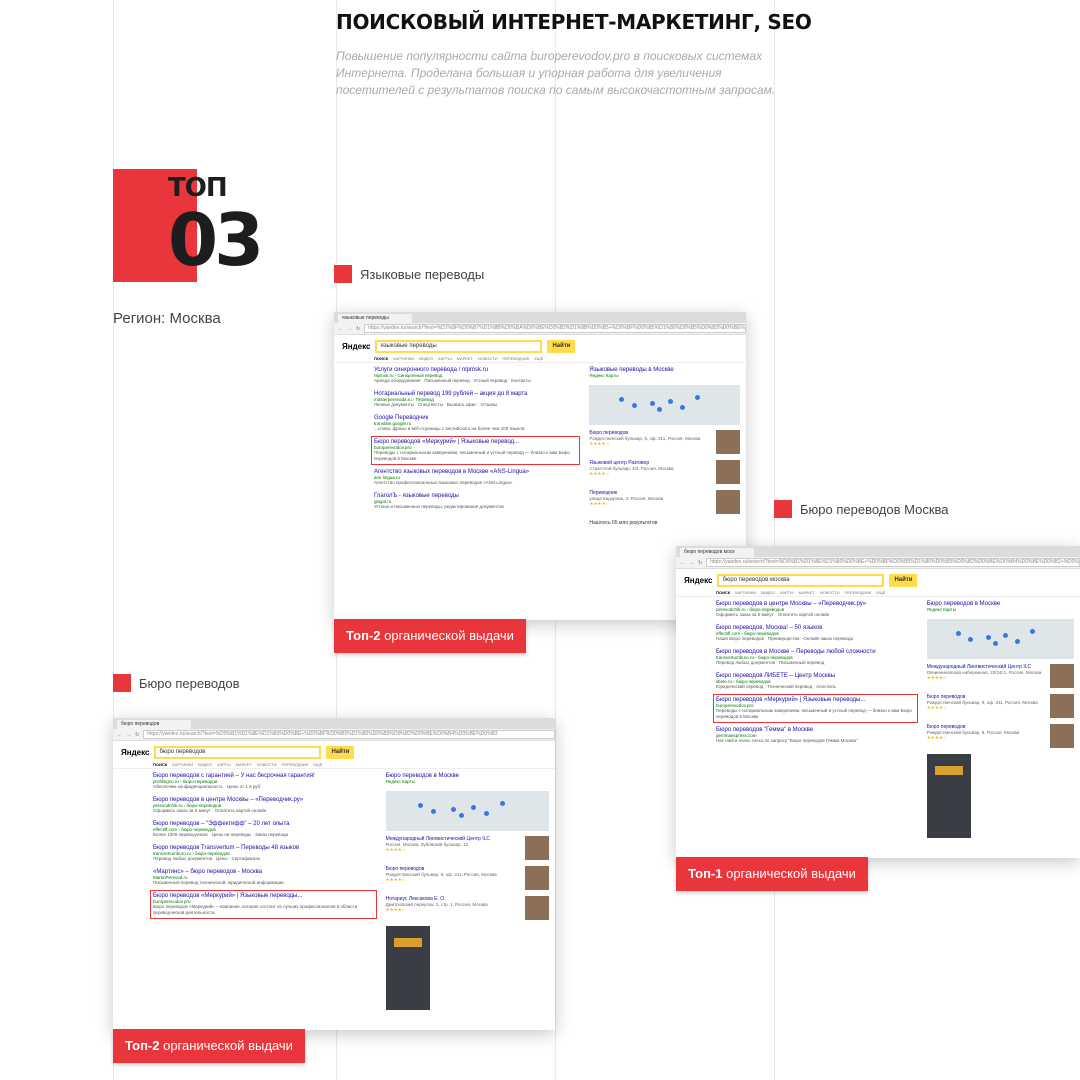  I want to click on yandex-header: Яндекс бюро переводов Найти, so click(334, 751).